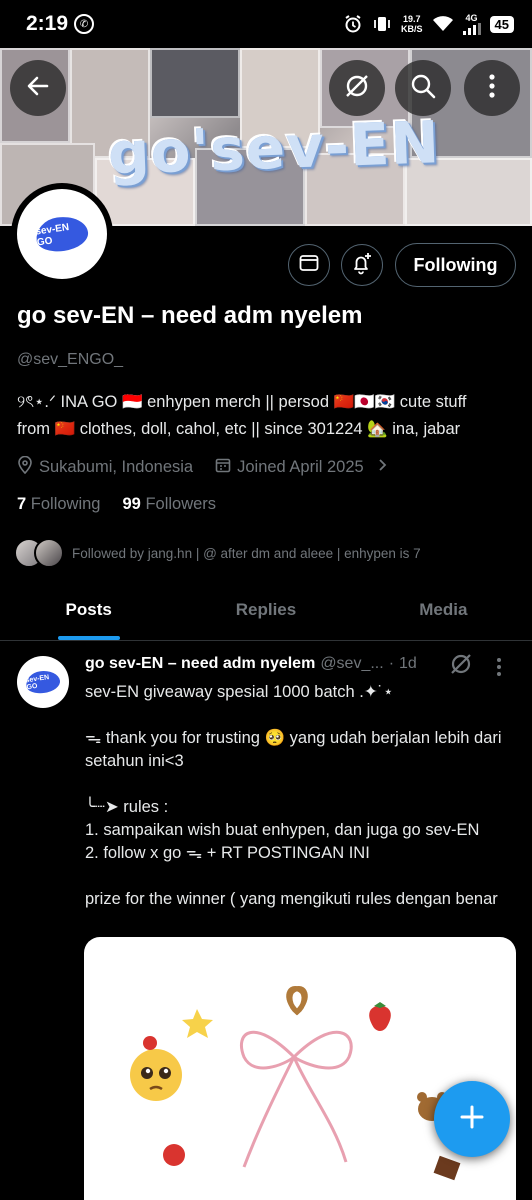 The image size is (532, 1200). I want to click on compose-post-button, so click(472, 1119).